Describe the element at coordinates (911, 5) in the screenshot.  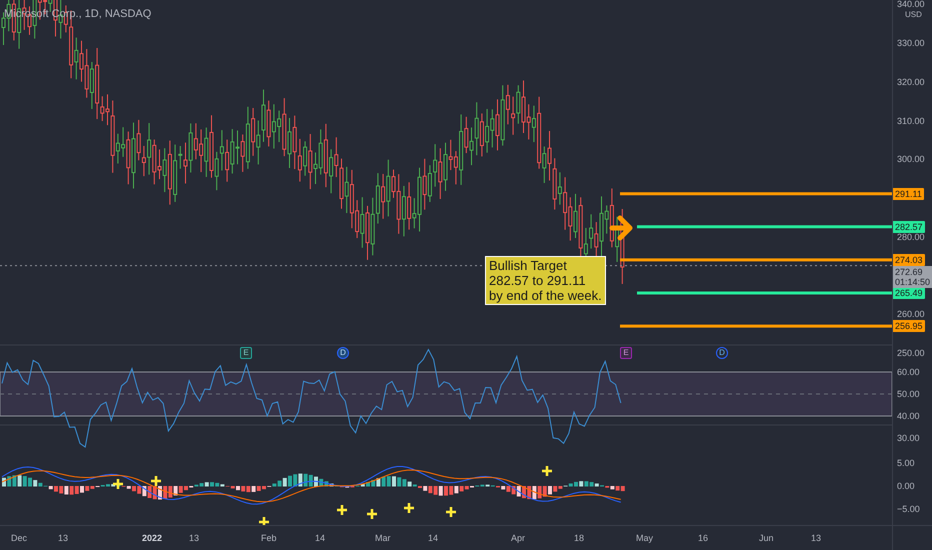
I see `price-axis-label: 340.00` at that location.